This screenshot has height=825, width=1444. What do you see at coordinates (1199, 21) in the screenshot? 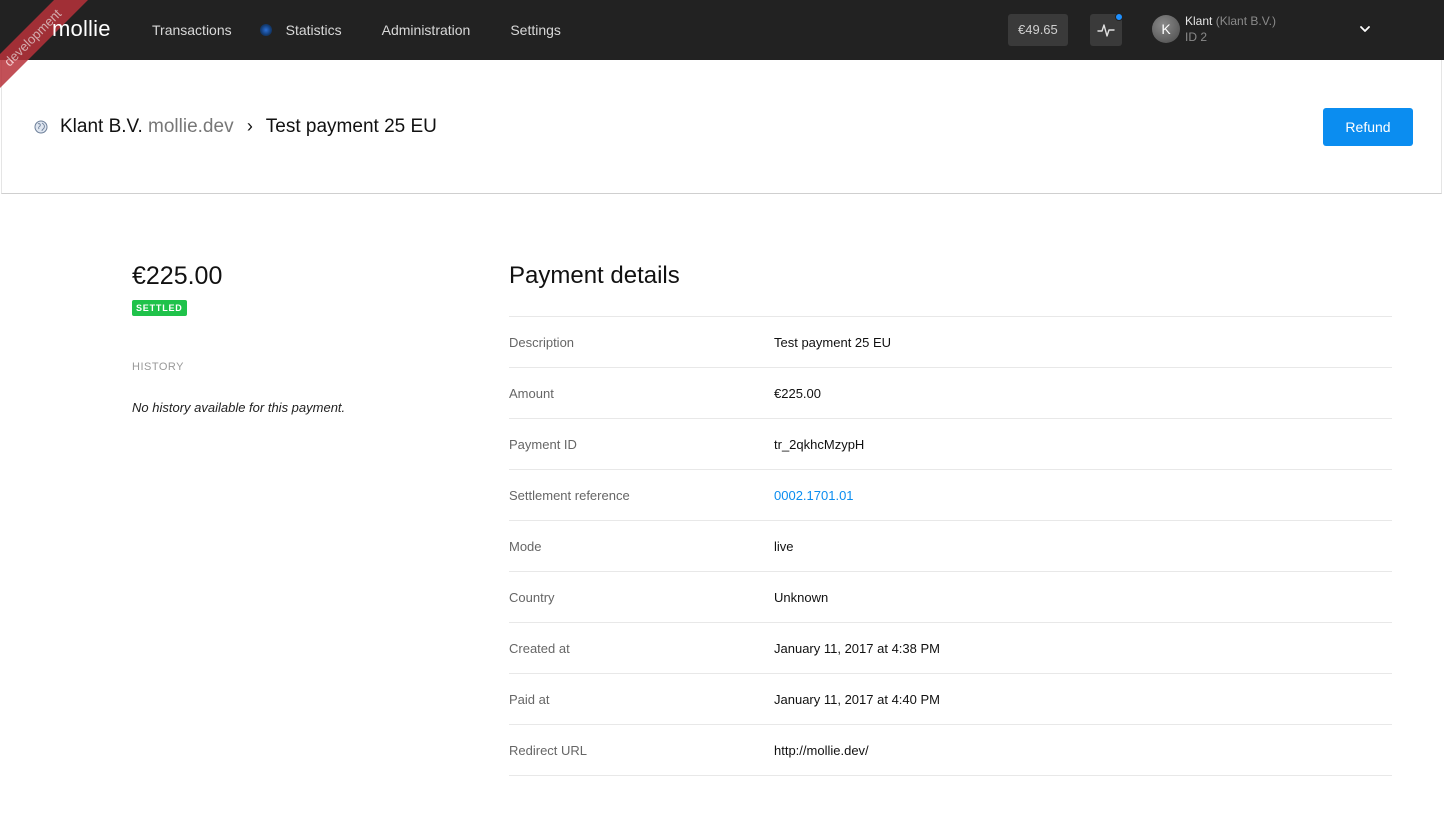
I see `user-first-name: Klant` at bounding box center [1199, 21].